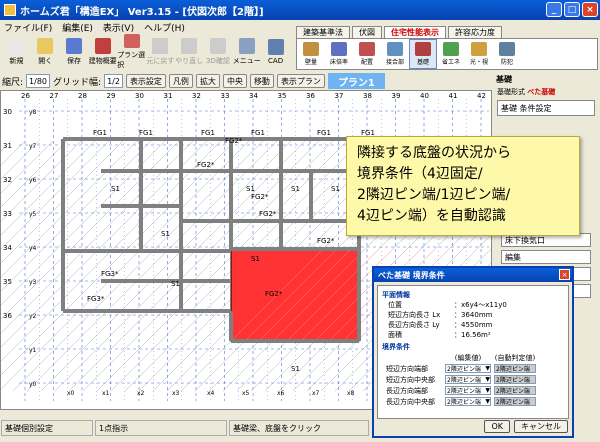  What do you see at coordinates (261, 81) in the screenshot?
I see `move-button: 移動` at bounding box center [261, 81].